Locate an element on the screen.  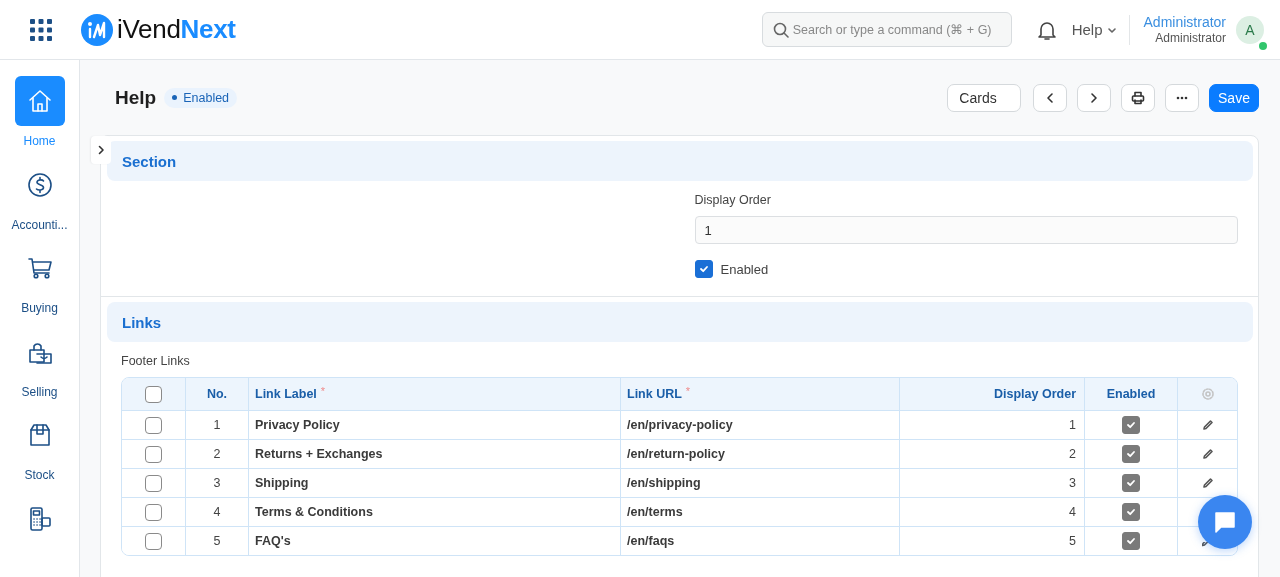
print-button is located at coordinates (1138, 97).